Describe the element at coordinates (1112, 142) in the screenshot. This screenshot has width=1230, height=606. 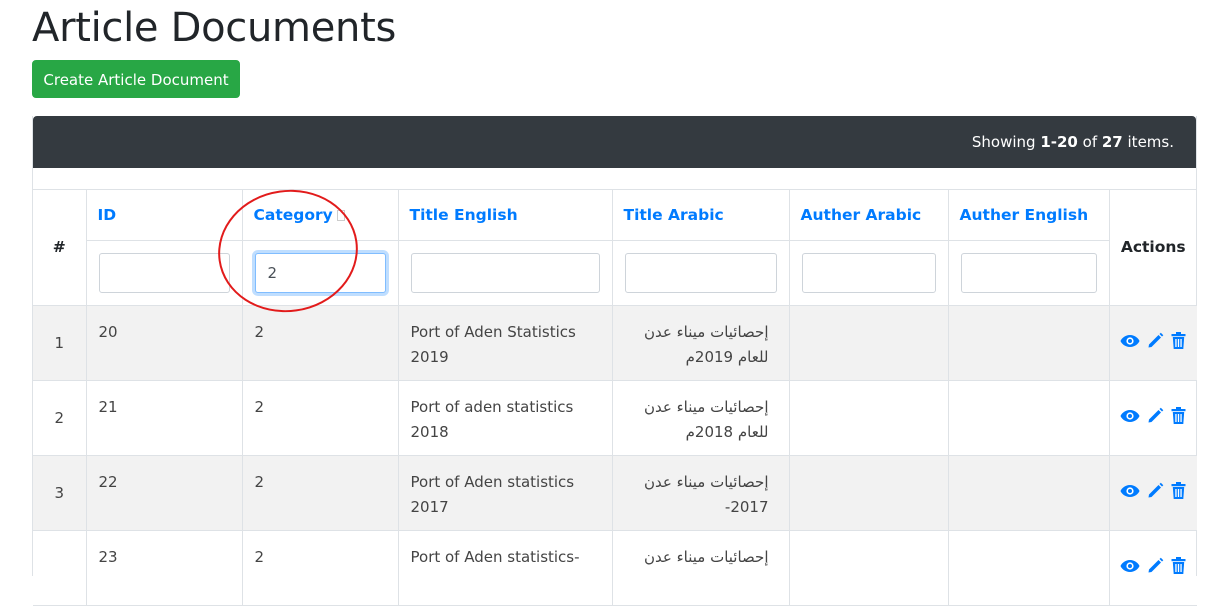
I see `summary-total: 27` at that location.